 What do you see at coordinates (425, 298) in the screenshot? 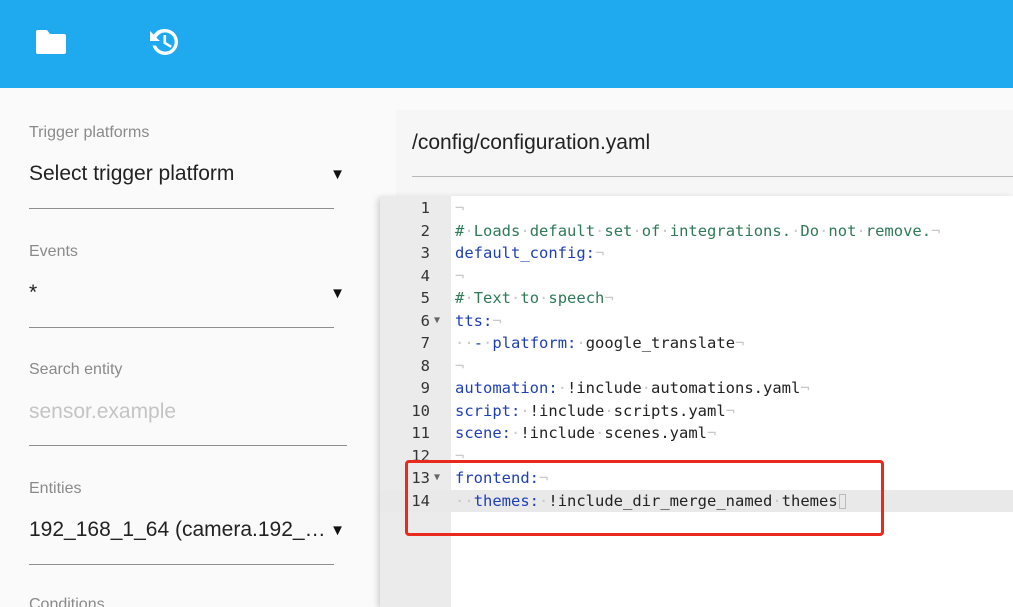
I see `line-number: 5` at bounding box center [425, 298].